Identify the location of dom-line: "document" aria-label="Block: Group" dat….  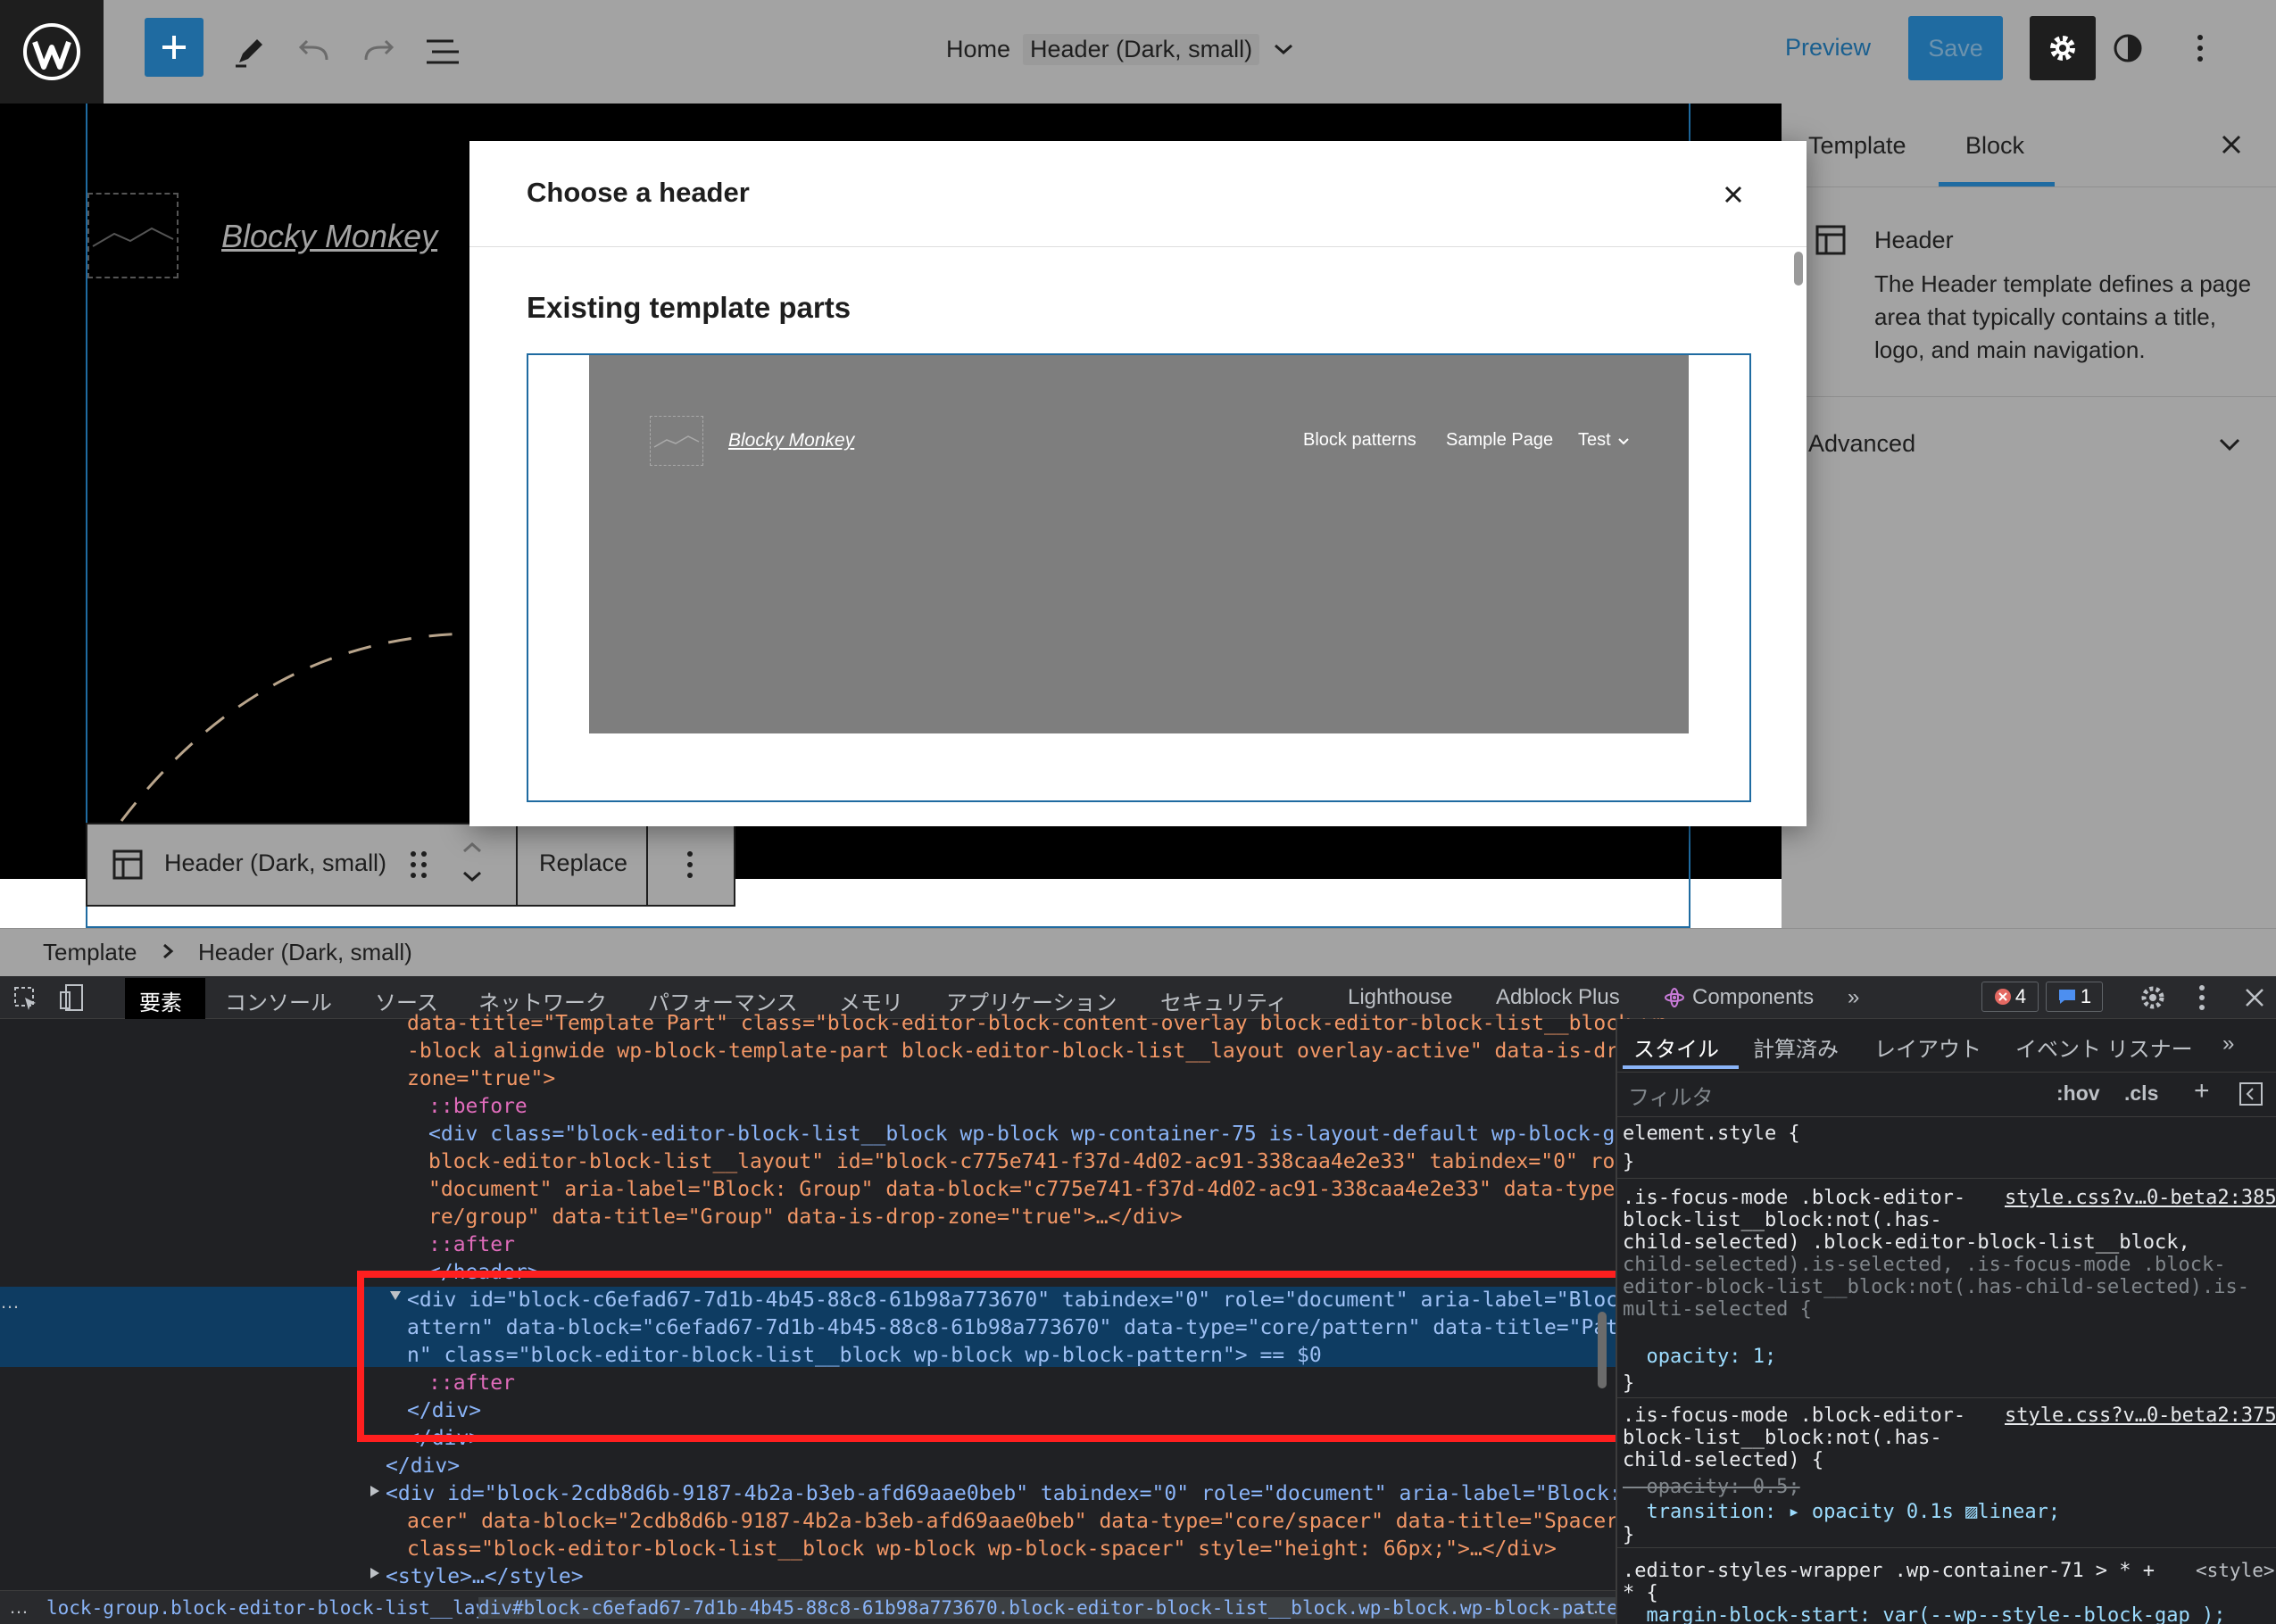
(1046, 1190).